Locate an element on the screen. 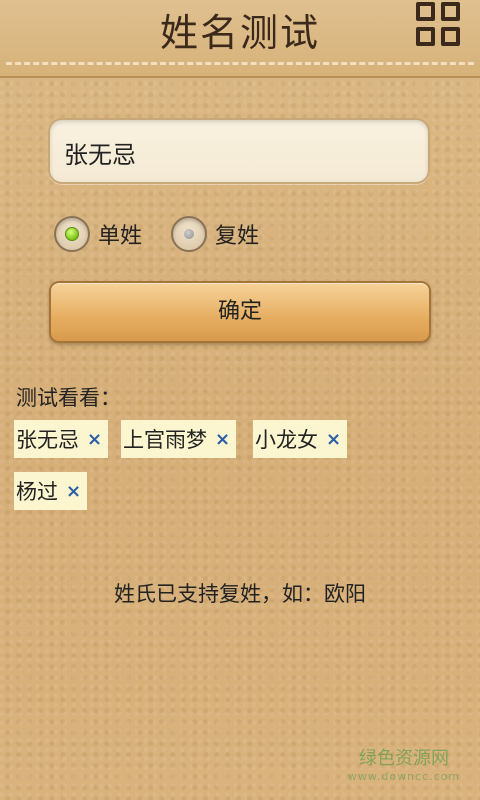  confirm-button: 确定 is located at coordinates (240, 312).